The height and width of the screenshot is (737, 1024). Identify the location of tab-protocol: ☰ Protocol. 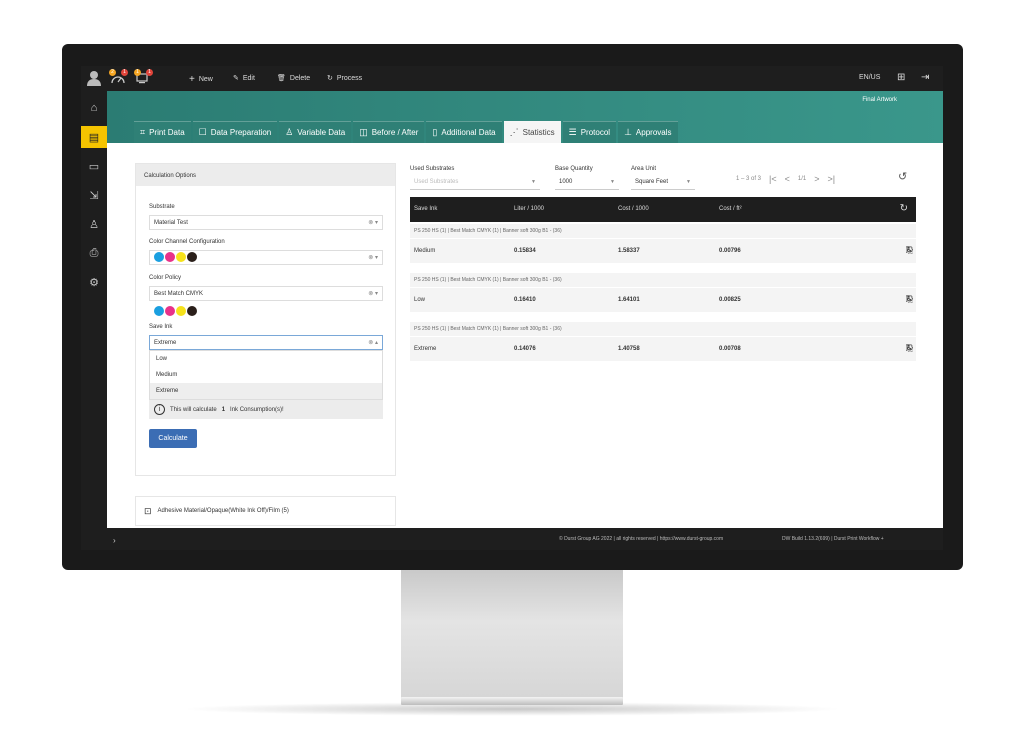
(589, 132).